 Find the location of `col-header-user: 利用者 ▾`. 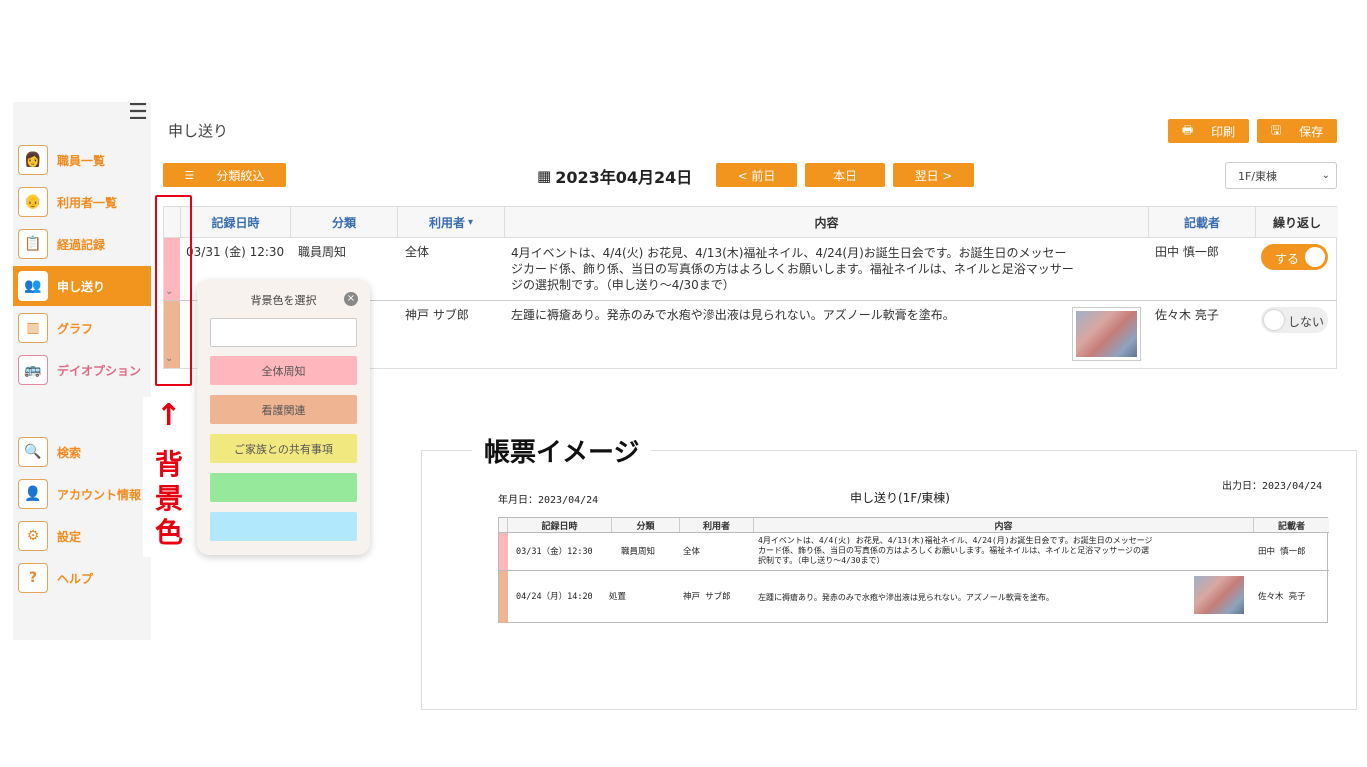

col-header-user: 利用者 ▾ is located at coordinates (451, 222).